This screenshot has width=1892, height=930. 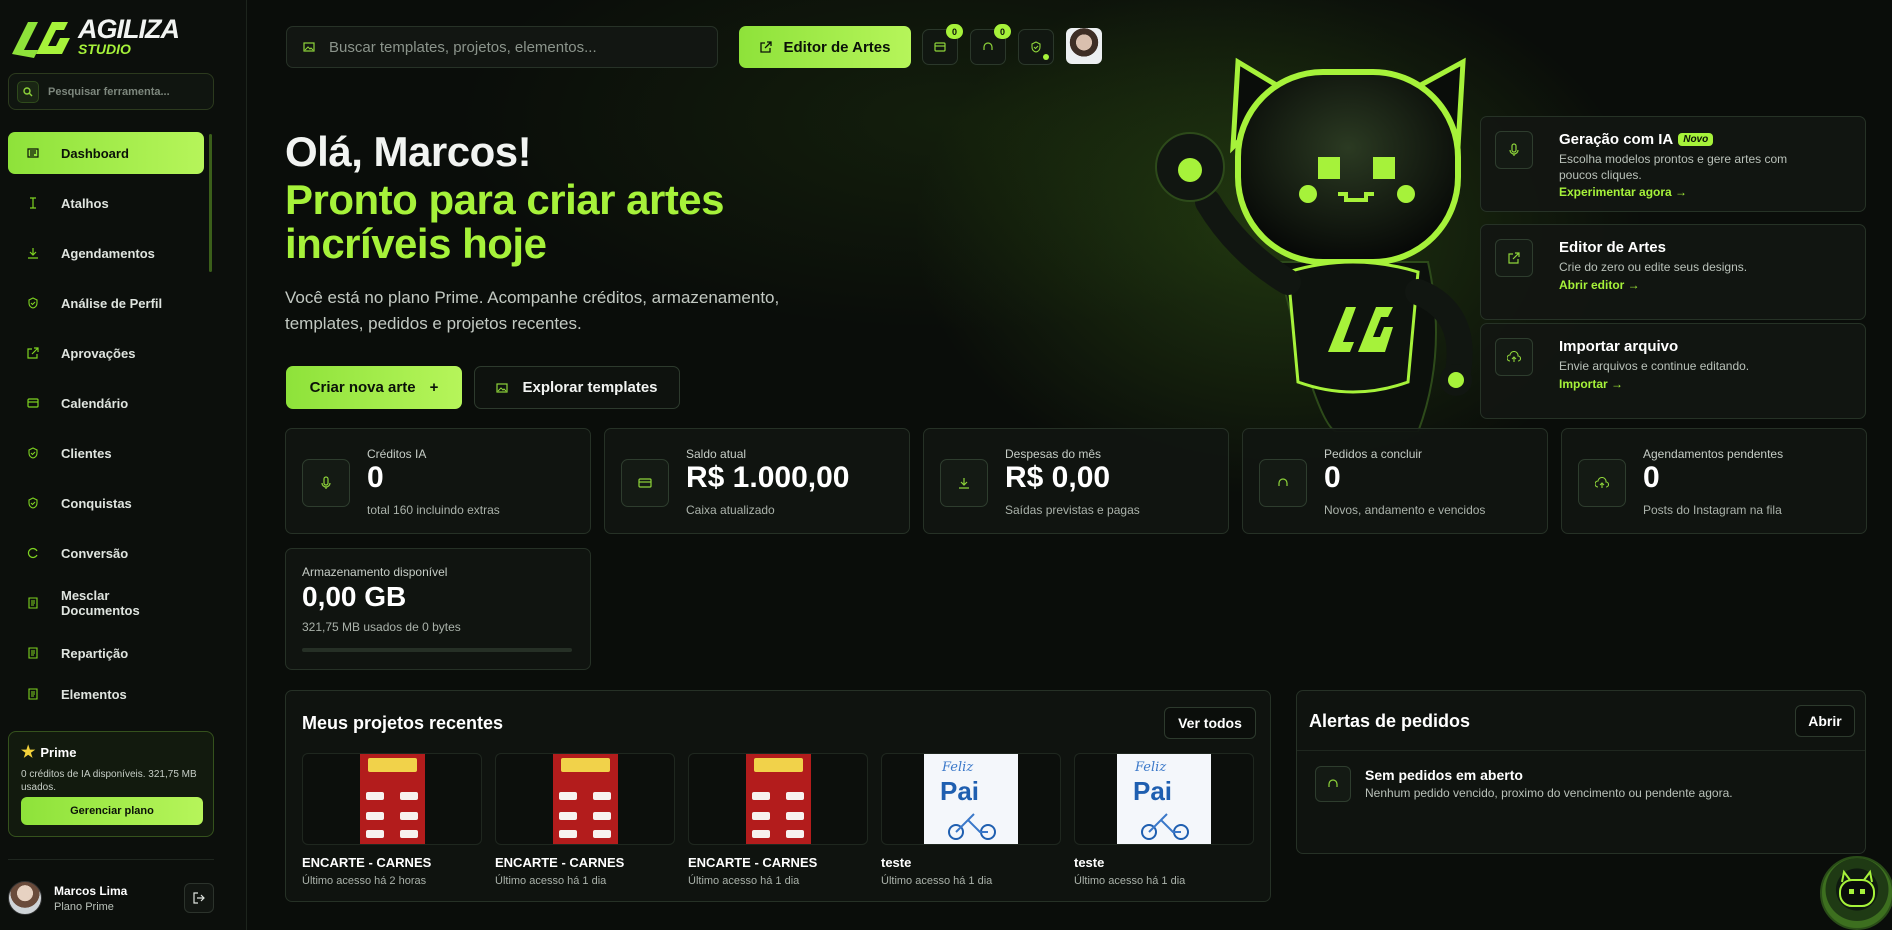 I want to click on brand-logo: AGILIZA STUDIO, so click(x=94, y=36).